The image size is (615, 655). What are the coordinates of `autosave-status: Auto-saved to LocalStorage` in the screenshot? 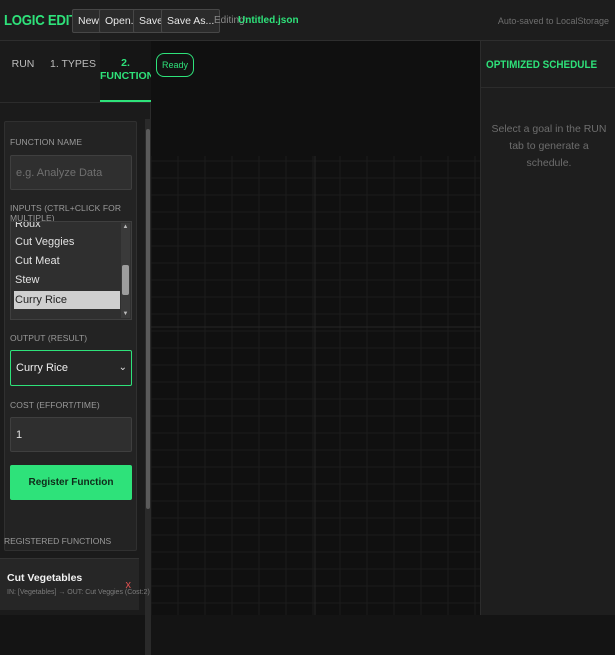 It's located at (553, 21).